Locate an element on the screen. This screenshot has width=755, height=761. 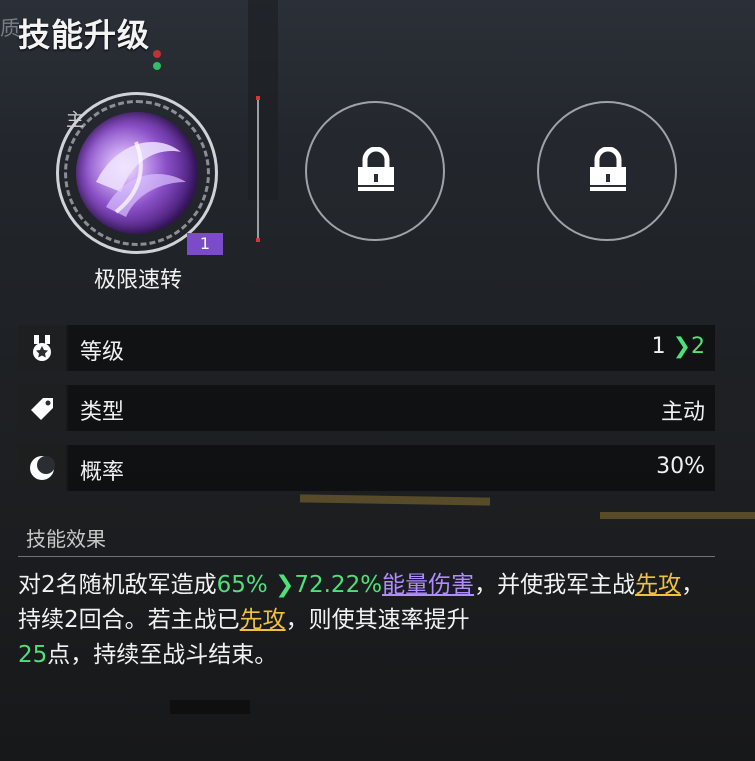
tag-icon is located at coordinates (43, 408).